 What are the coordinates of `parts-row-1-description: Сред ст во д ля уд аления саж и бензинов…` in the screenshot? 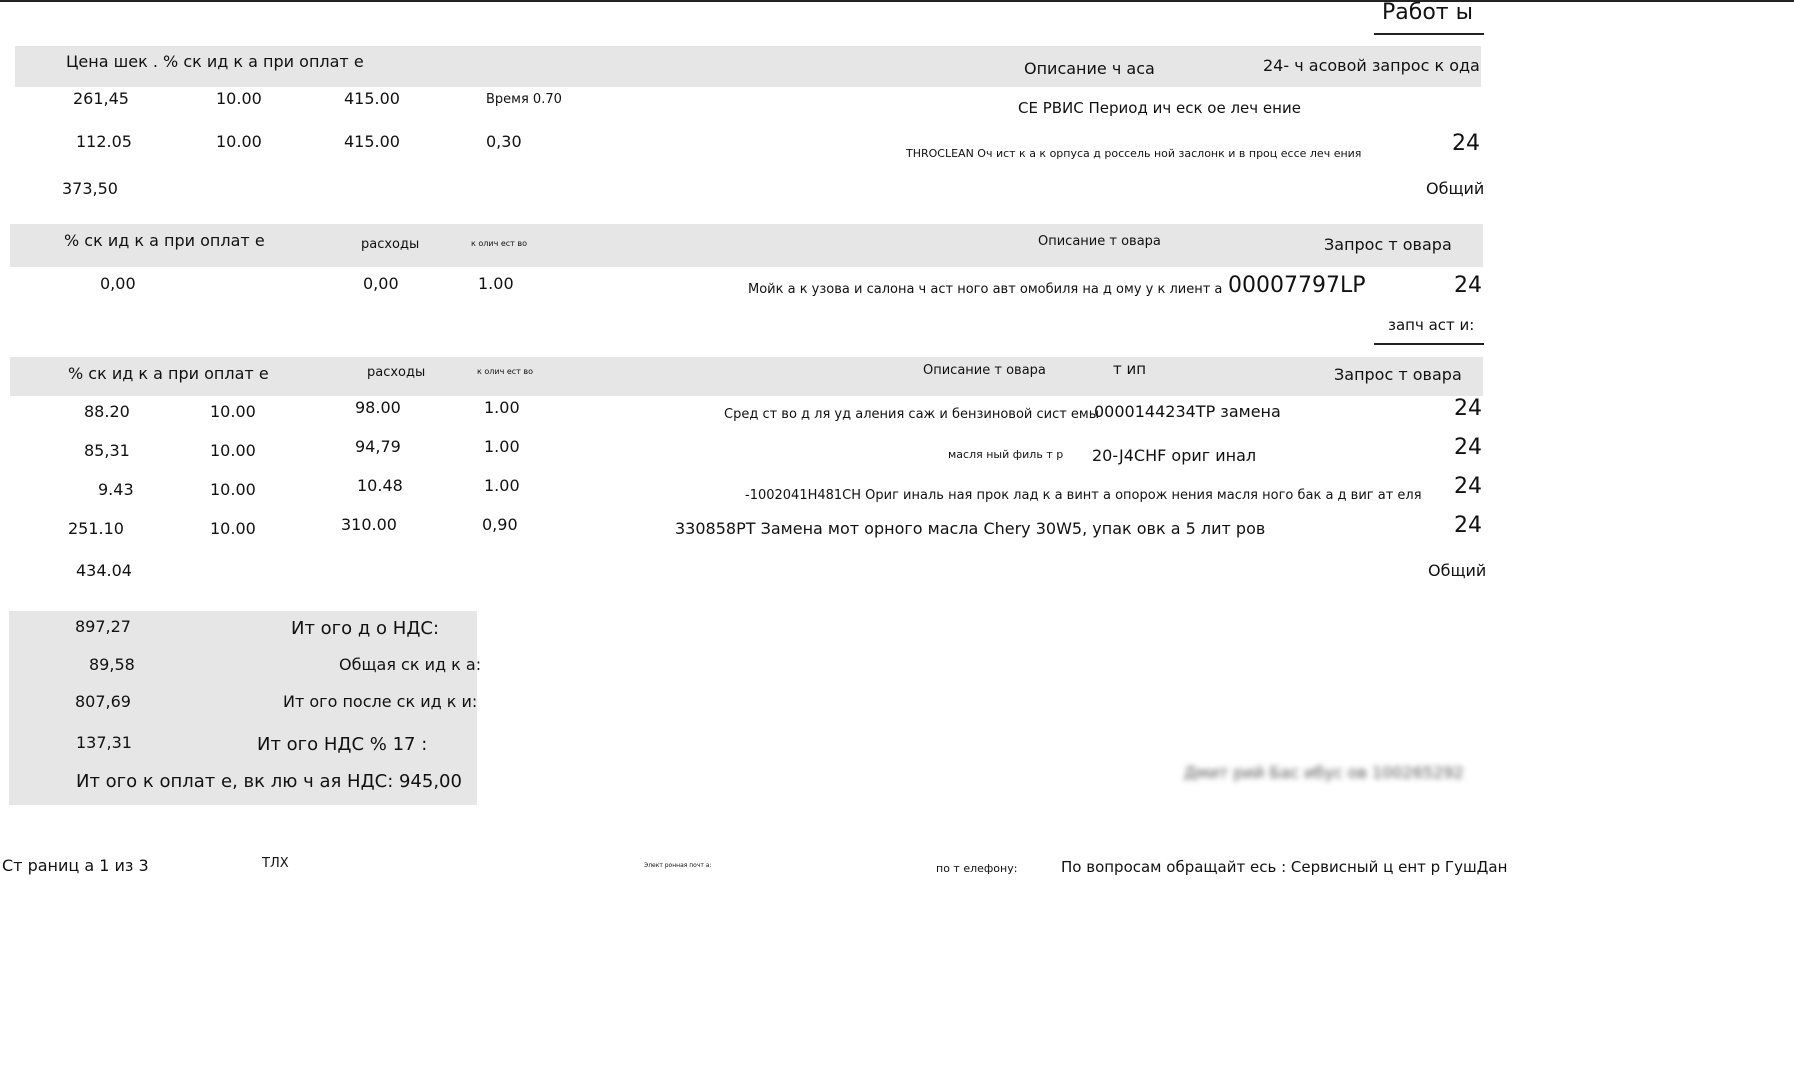 It's located at (912, 414).